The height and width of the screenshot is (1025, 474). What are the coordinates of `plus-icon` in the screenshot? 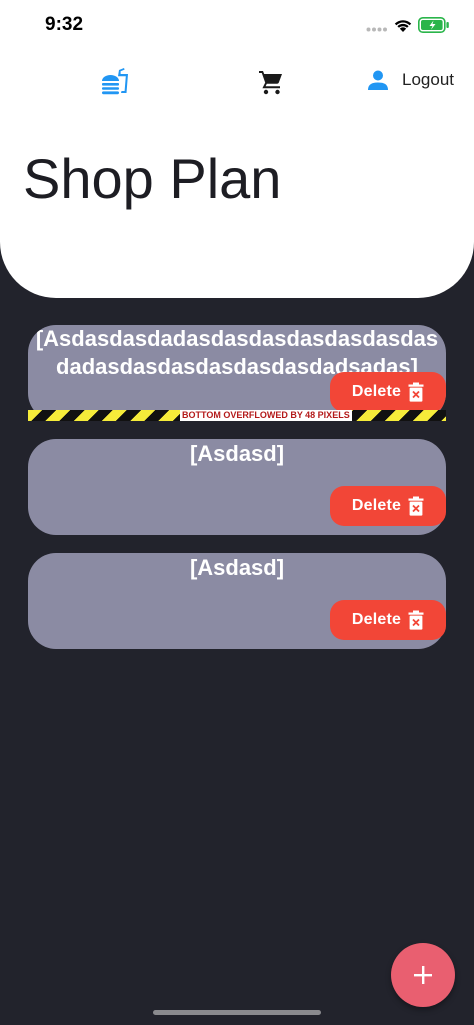 It's located at (423, 975).